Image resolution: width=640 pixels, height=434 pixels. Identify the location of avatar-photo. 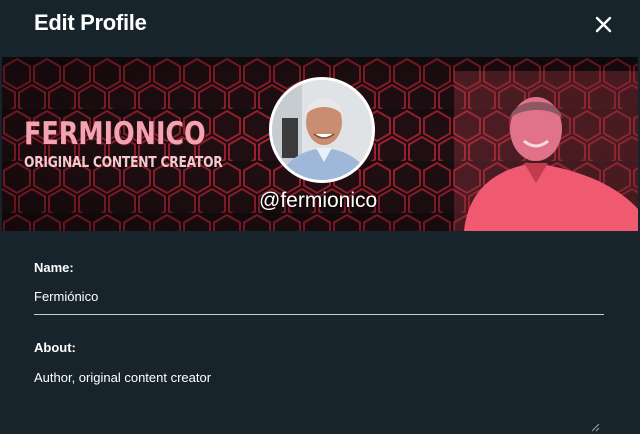
(322, 130).